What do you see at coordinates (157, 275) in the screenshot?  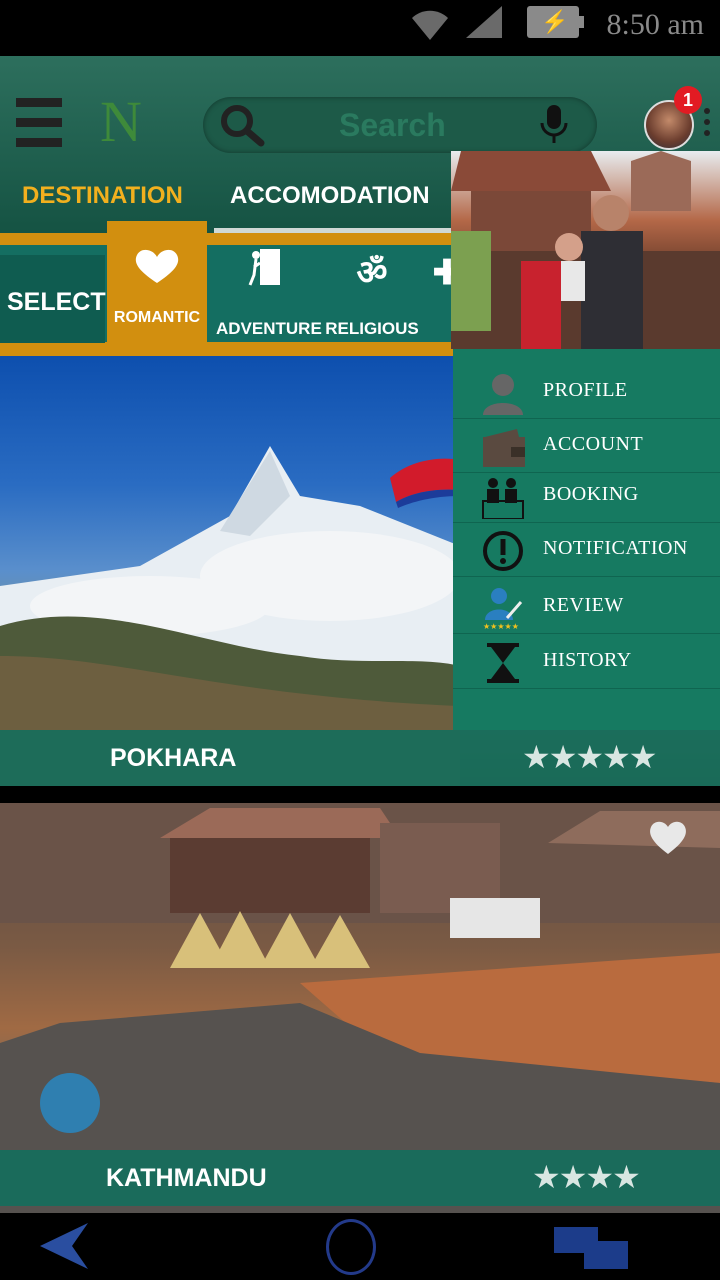 I see `hearts-icon` at bounding box center [157, 275].